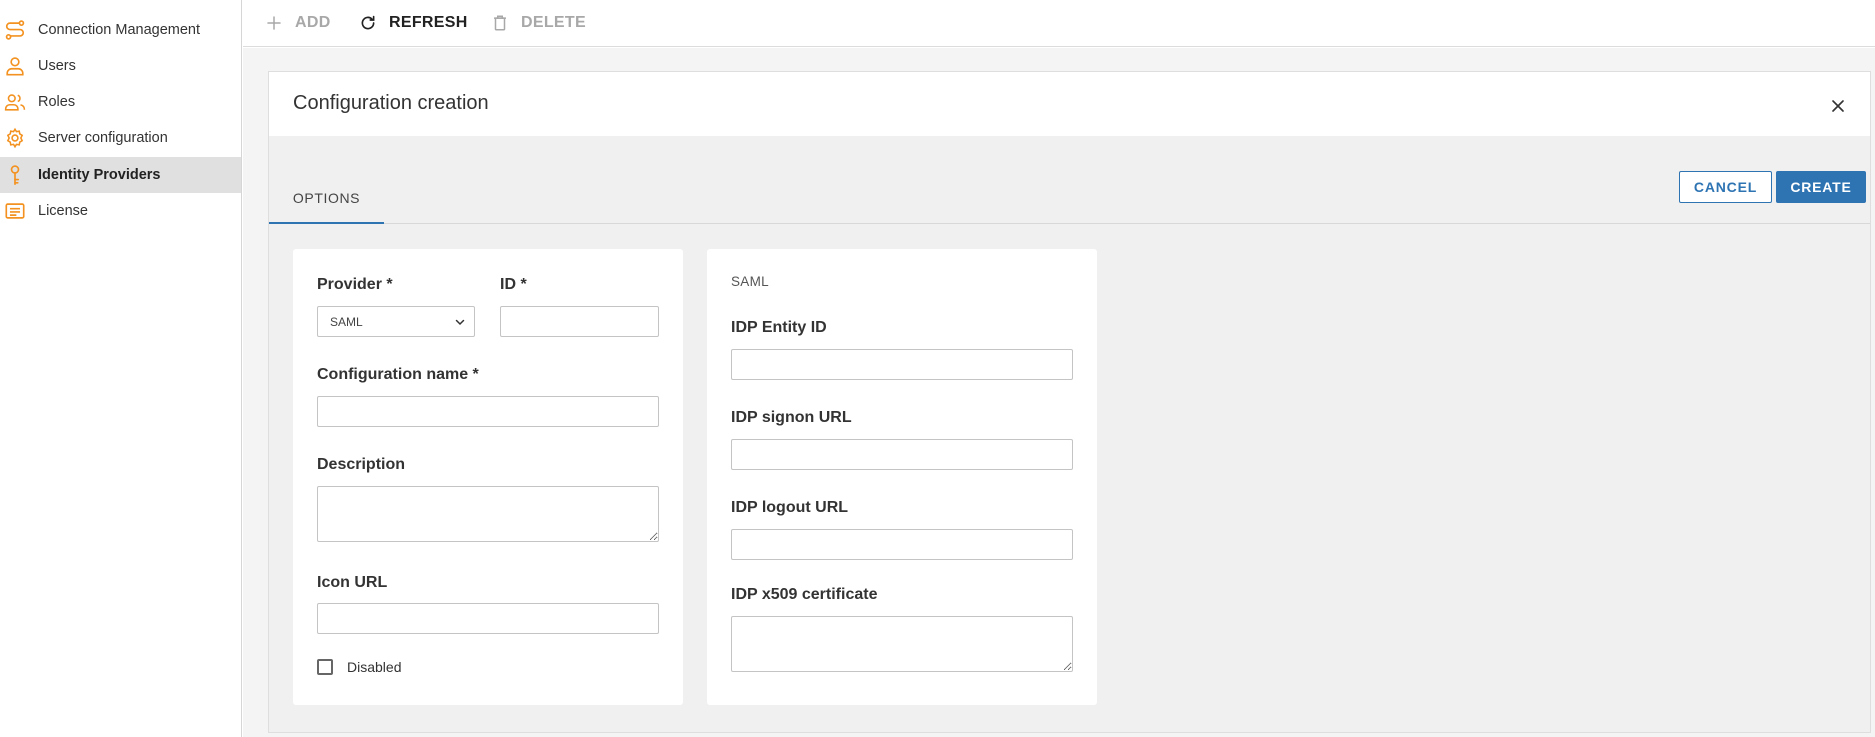 The image size is (1875, 737). What do you see at coordinates (120, 102) in the screenshot?
I see `sidebar-item-roles: Roles` at bounding box center [120, 102].